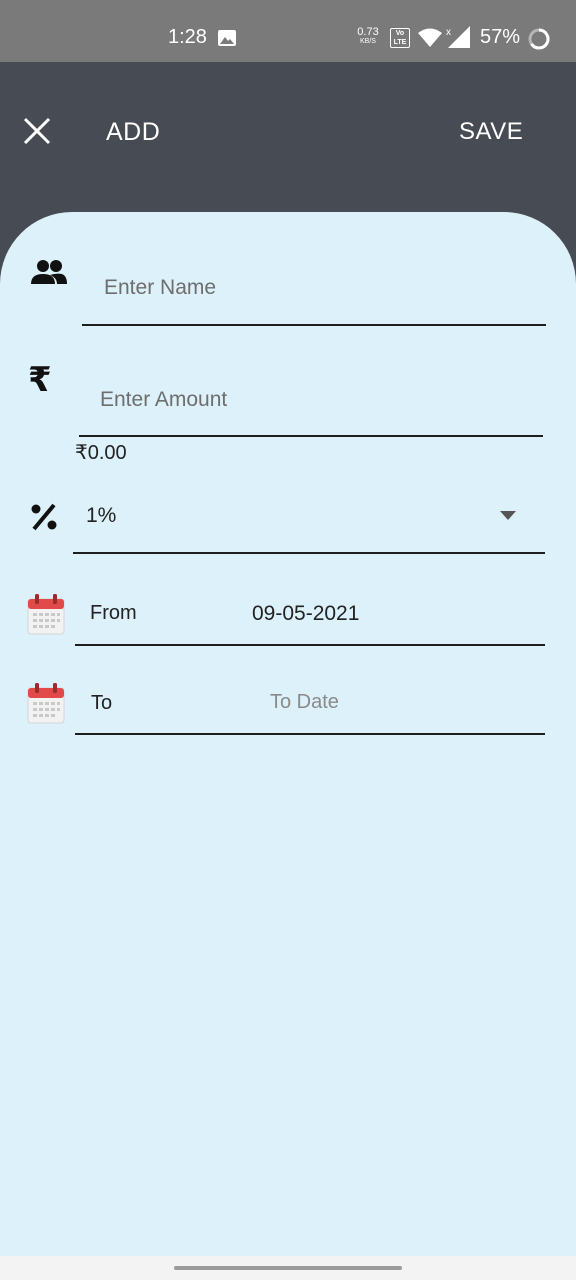 The height and width of the screenshot is (1280, 576). I want to click on to-date-field: To Date, so click(304, 702).